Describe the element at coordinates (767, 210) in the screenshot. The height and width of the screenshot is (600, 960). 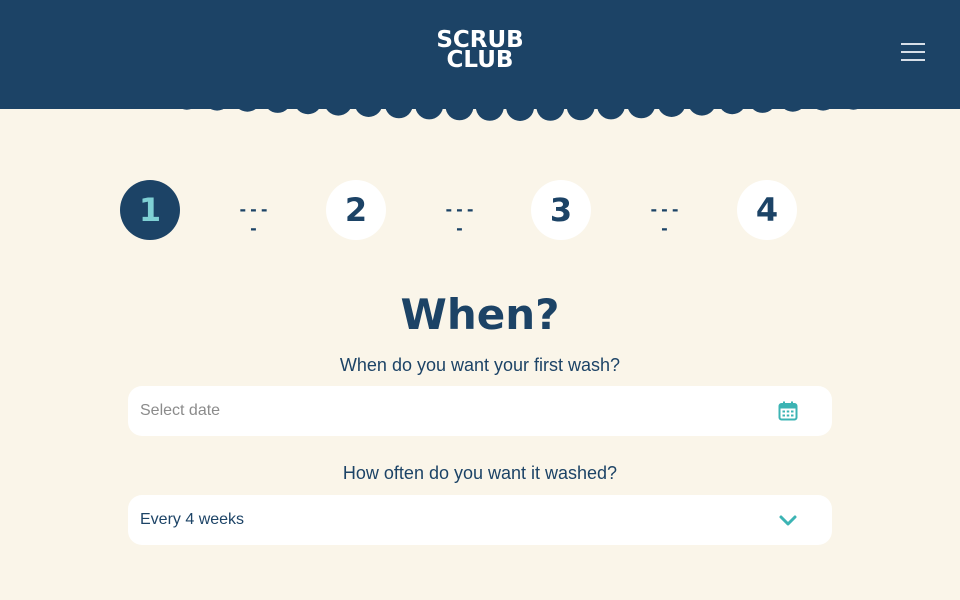
I see `step-4: 4` at that location.